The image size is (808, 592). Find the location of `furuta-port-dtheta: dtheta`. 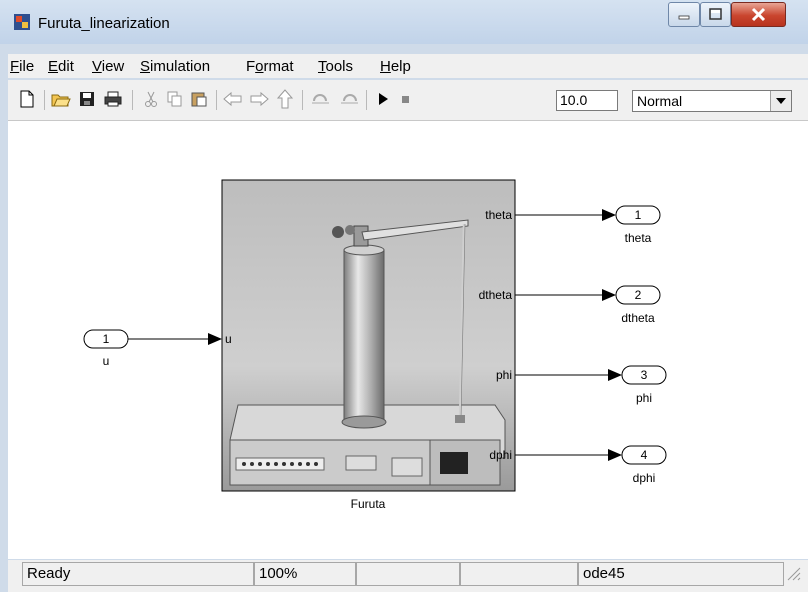

furuta-port-dtheta: dtheta is located at coordinates (496, 295).